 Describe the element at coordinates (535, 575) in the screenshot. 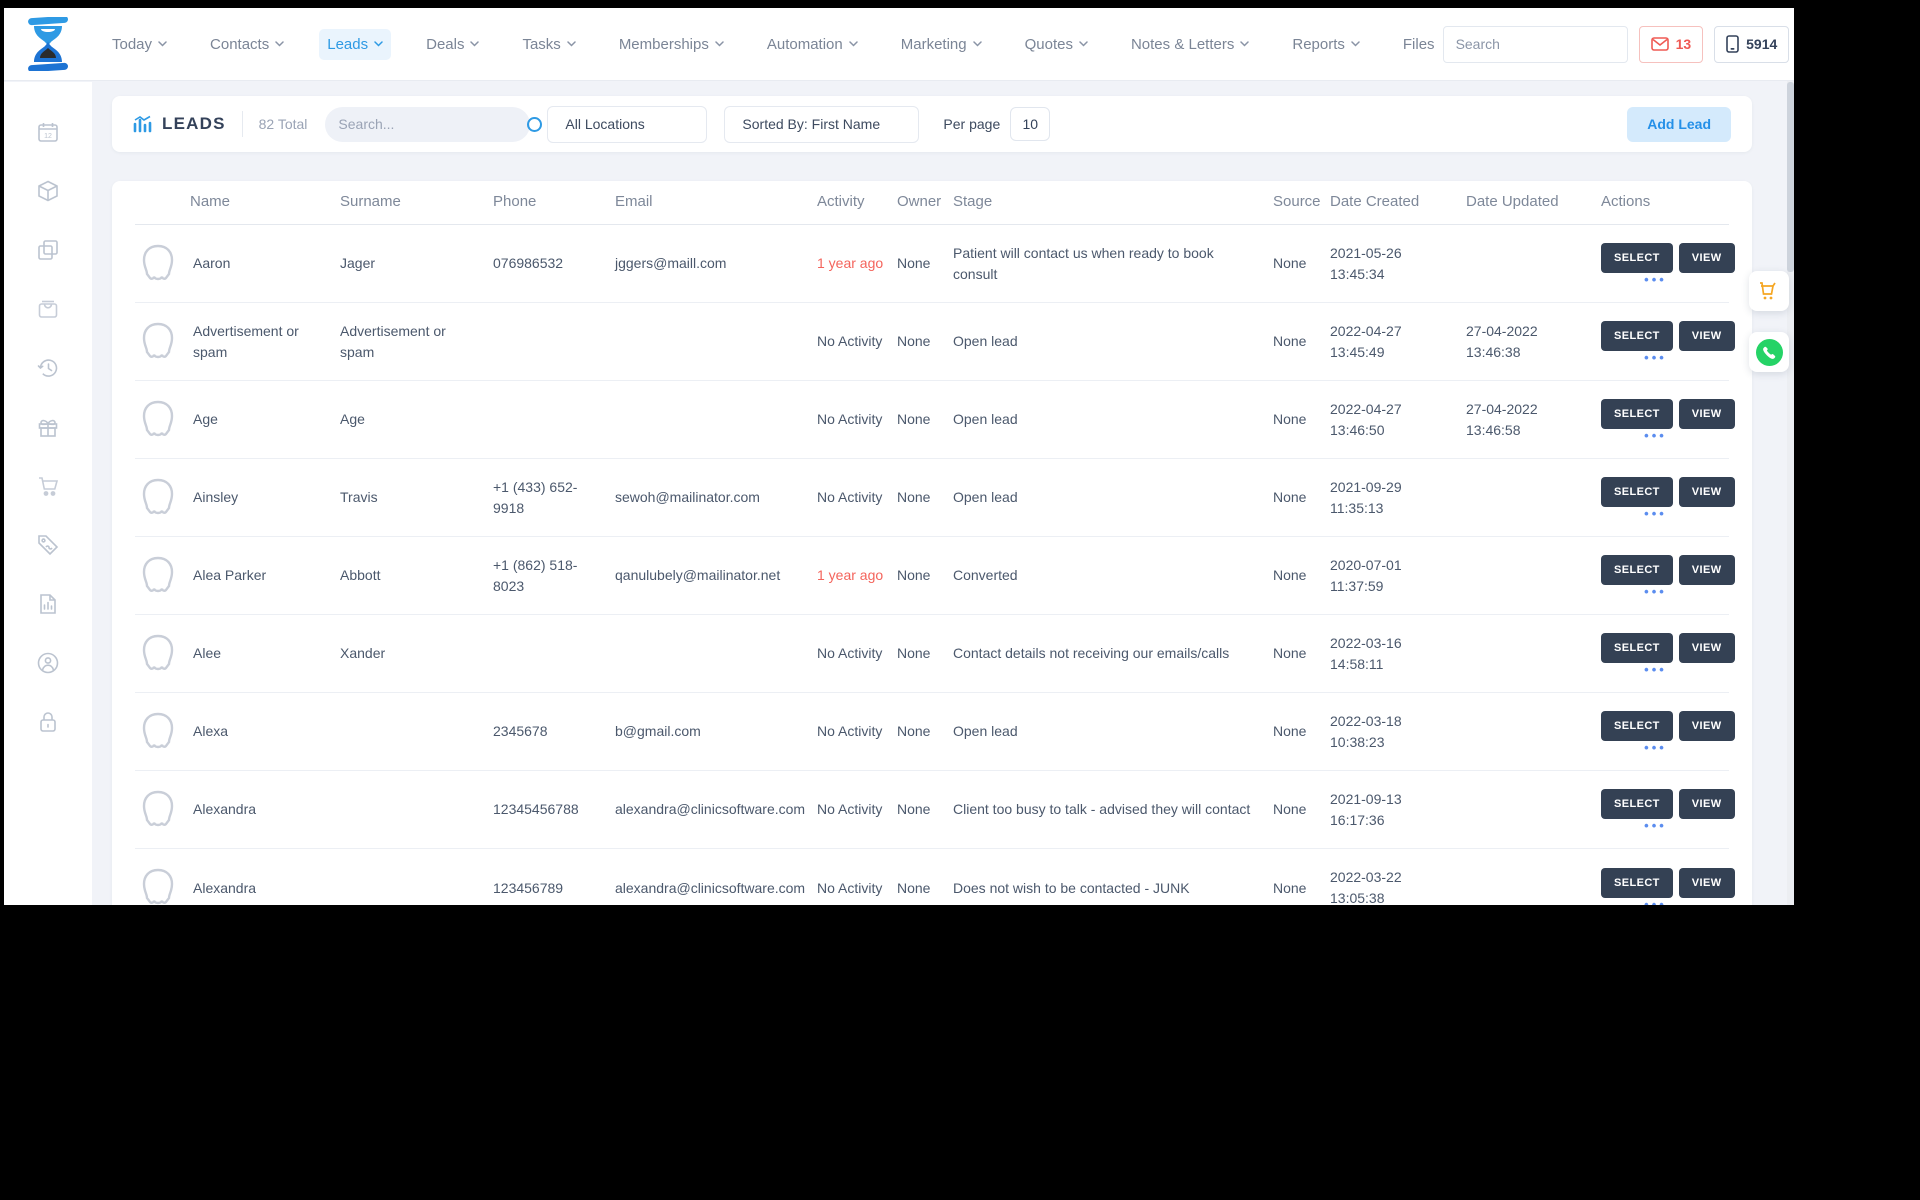

I see `lead-phone: +1 (862) 518-8023` at that location.